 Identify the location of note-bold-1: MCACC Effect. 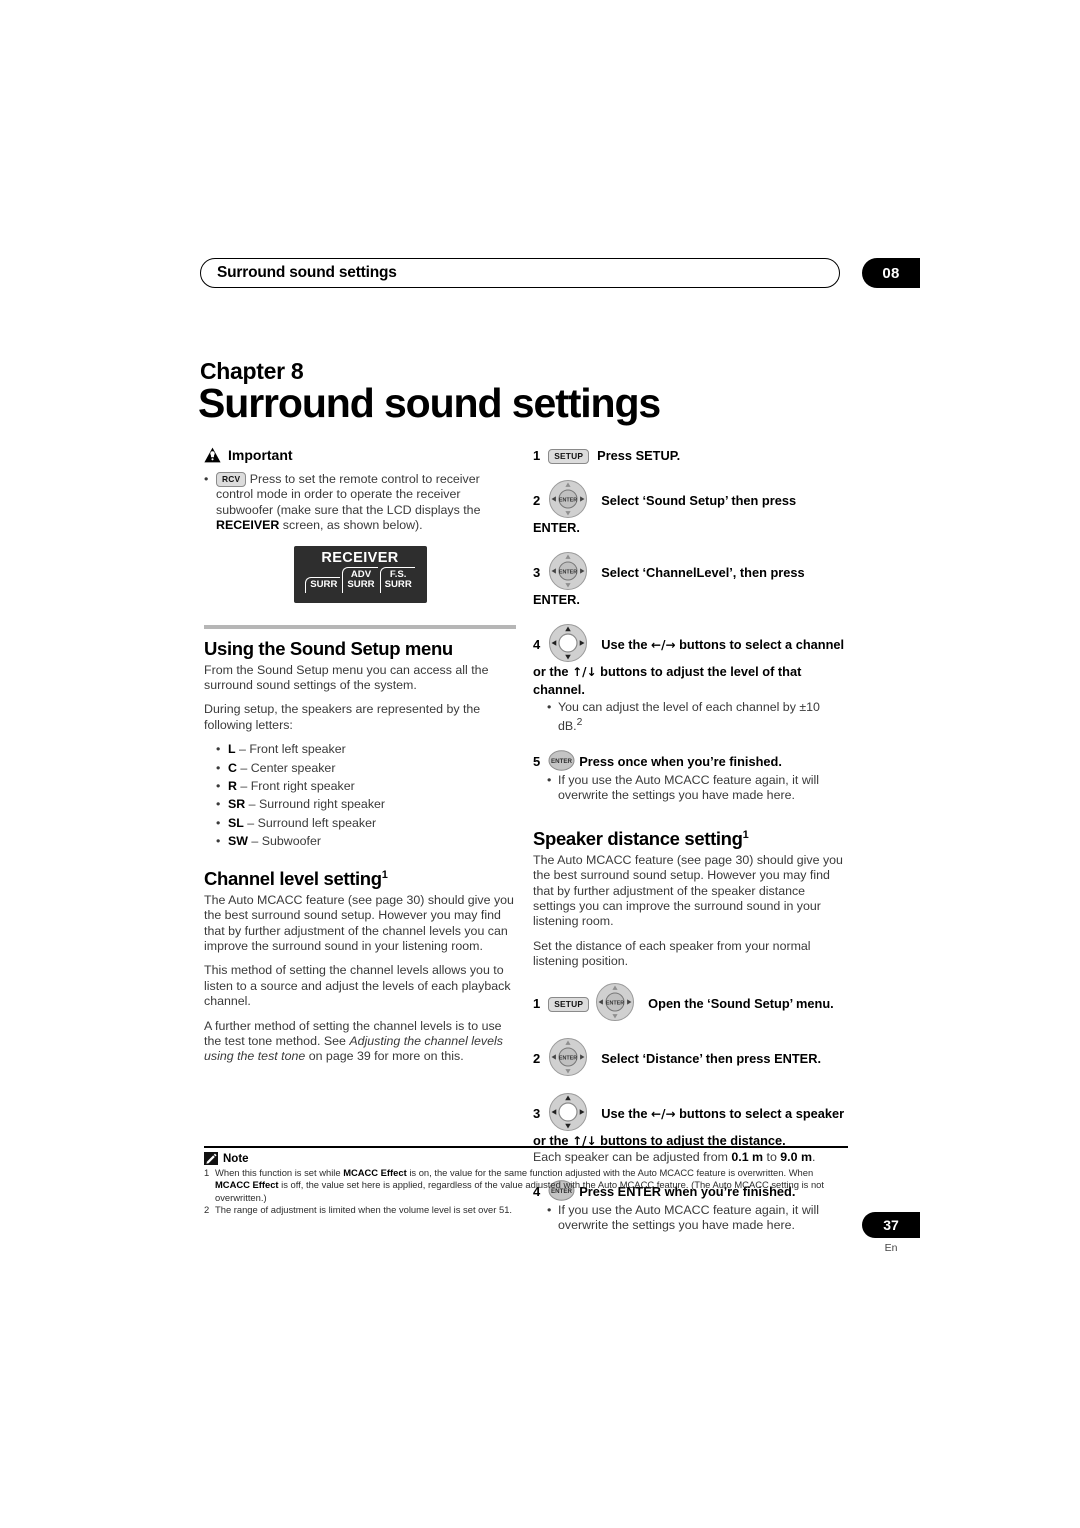
(375, 1172).